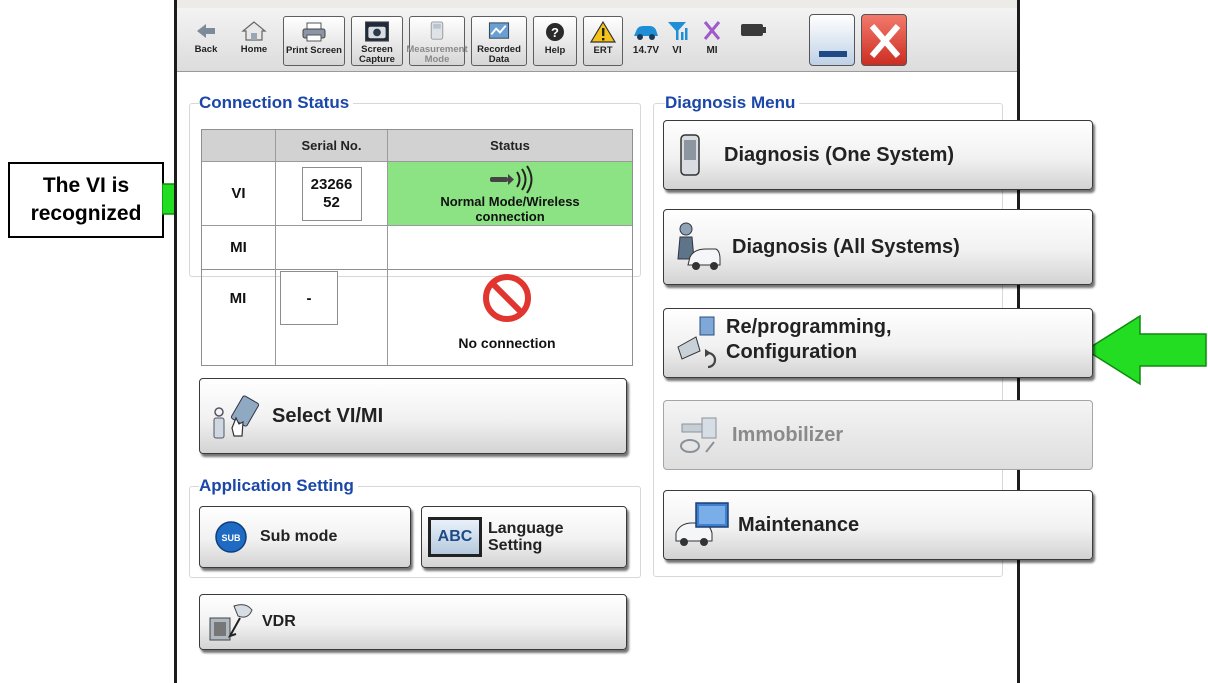 This screenshot has width=1208, height=683. I want to click on arrow-left-icon, so click(1145, 350).